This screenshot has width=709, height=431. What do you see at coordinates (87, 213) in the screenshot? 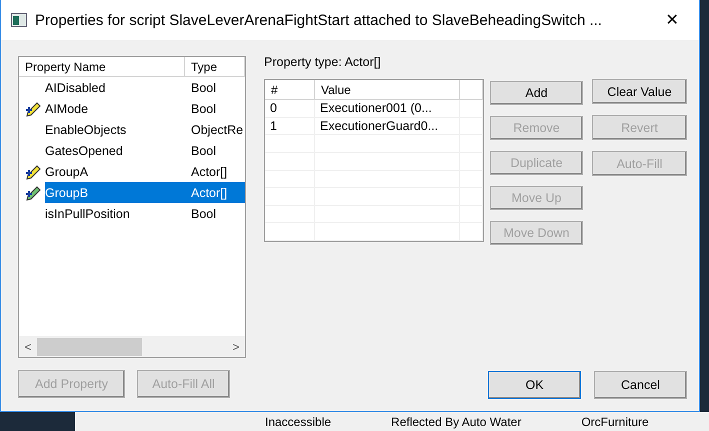
I see `property-name: isInPullPosition` at bounding box center [87, 213].